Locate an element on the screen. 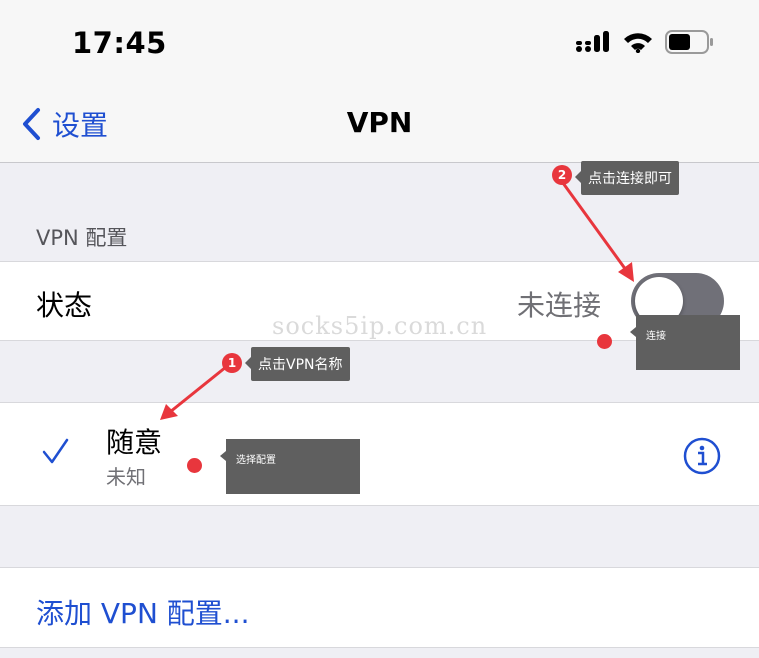 This screenshot has height=658, width=759. status-value: 未连接 is located at coordinates (558, 305).